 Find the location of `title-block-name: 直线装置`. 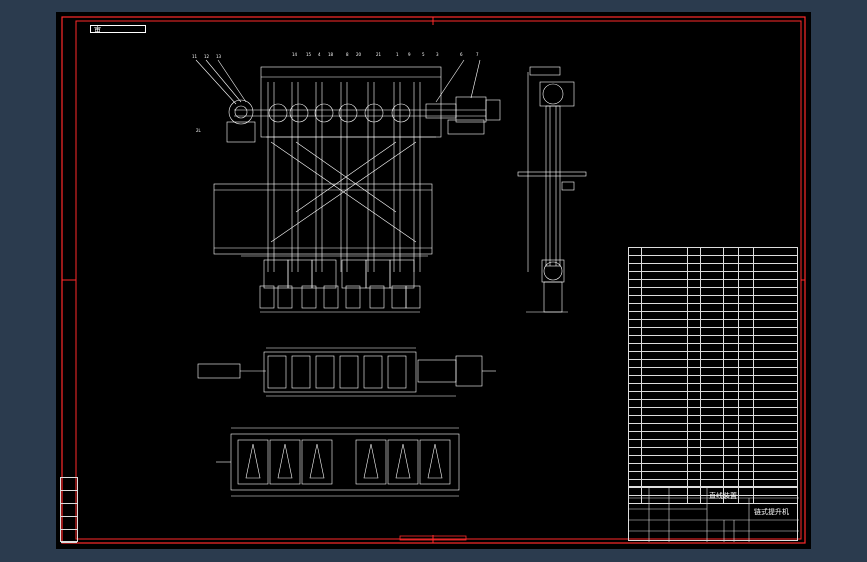

title-block-name: 直线装置 is located at coordinates (723, 496).